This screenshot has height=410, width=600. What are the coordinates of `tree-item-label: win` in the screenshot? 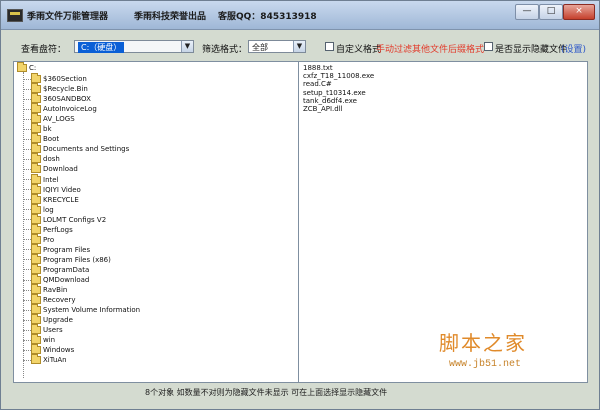 It's located at (49, 340).